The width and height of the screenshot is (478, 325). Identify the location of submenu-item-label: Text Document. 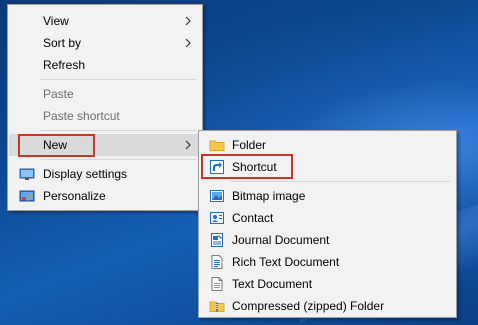
(272, 284).